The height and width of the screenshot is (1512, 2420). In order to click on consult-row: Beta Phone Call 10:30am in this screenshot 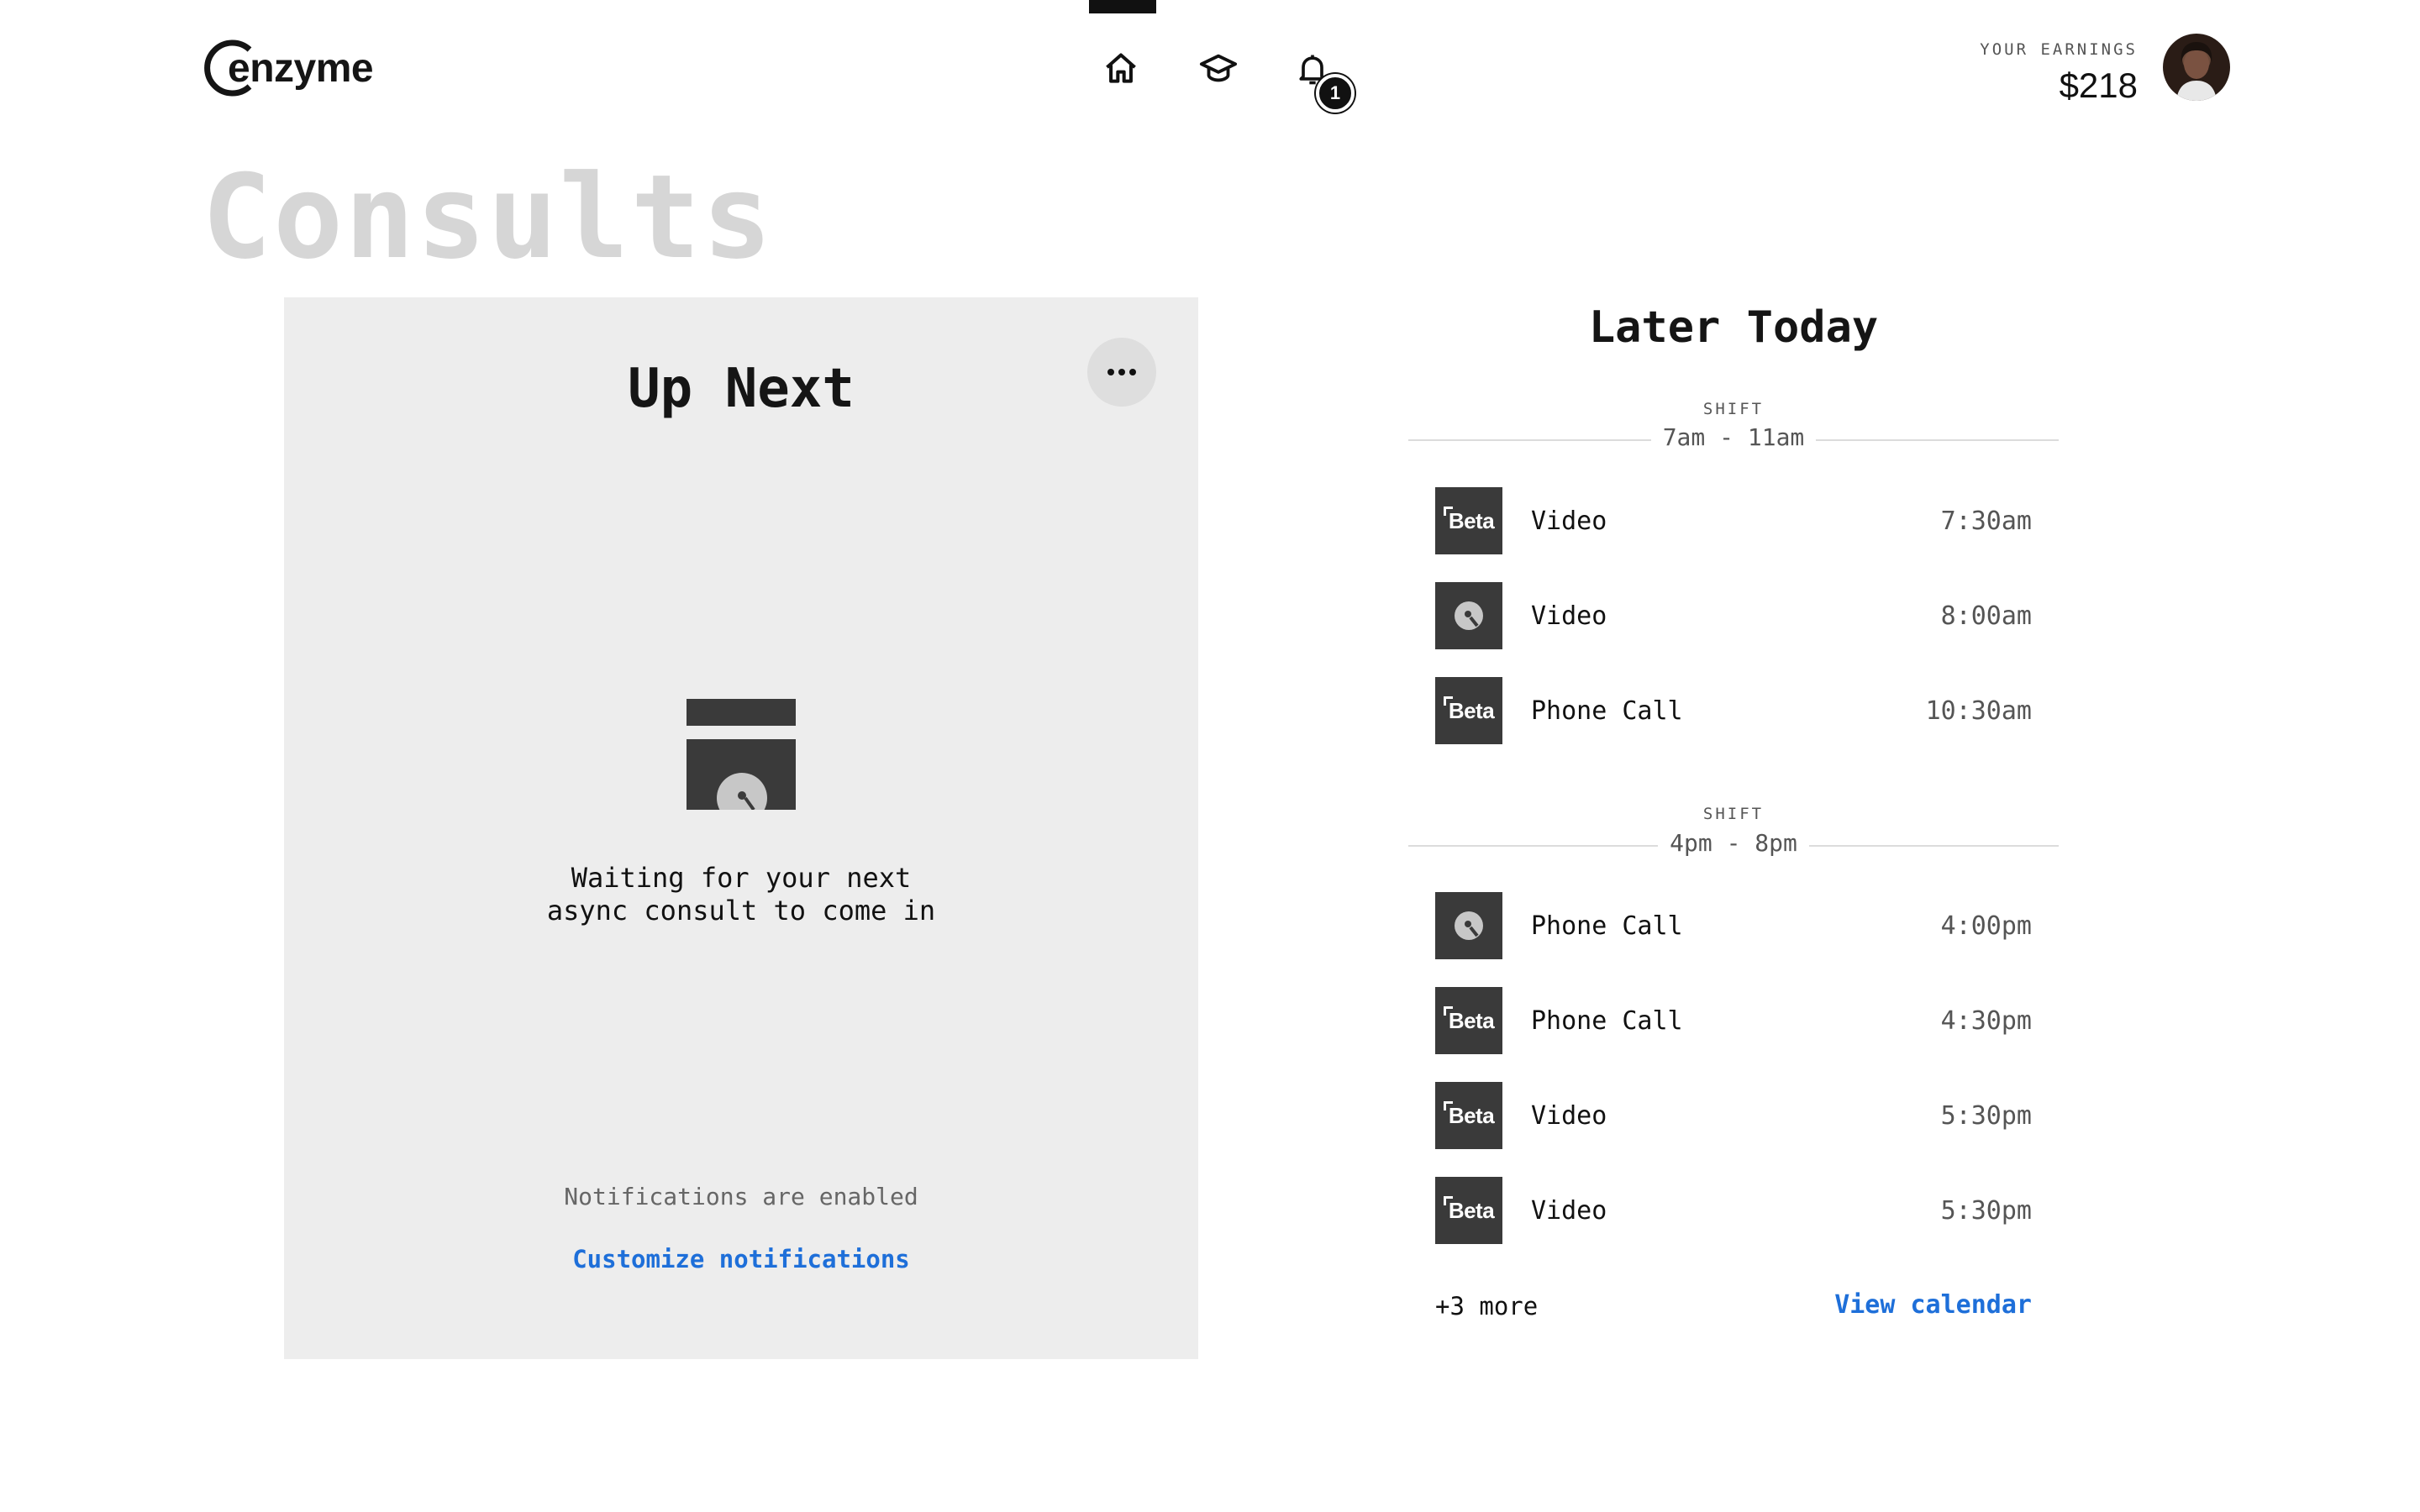, I will do `click(1734, 710)`.